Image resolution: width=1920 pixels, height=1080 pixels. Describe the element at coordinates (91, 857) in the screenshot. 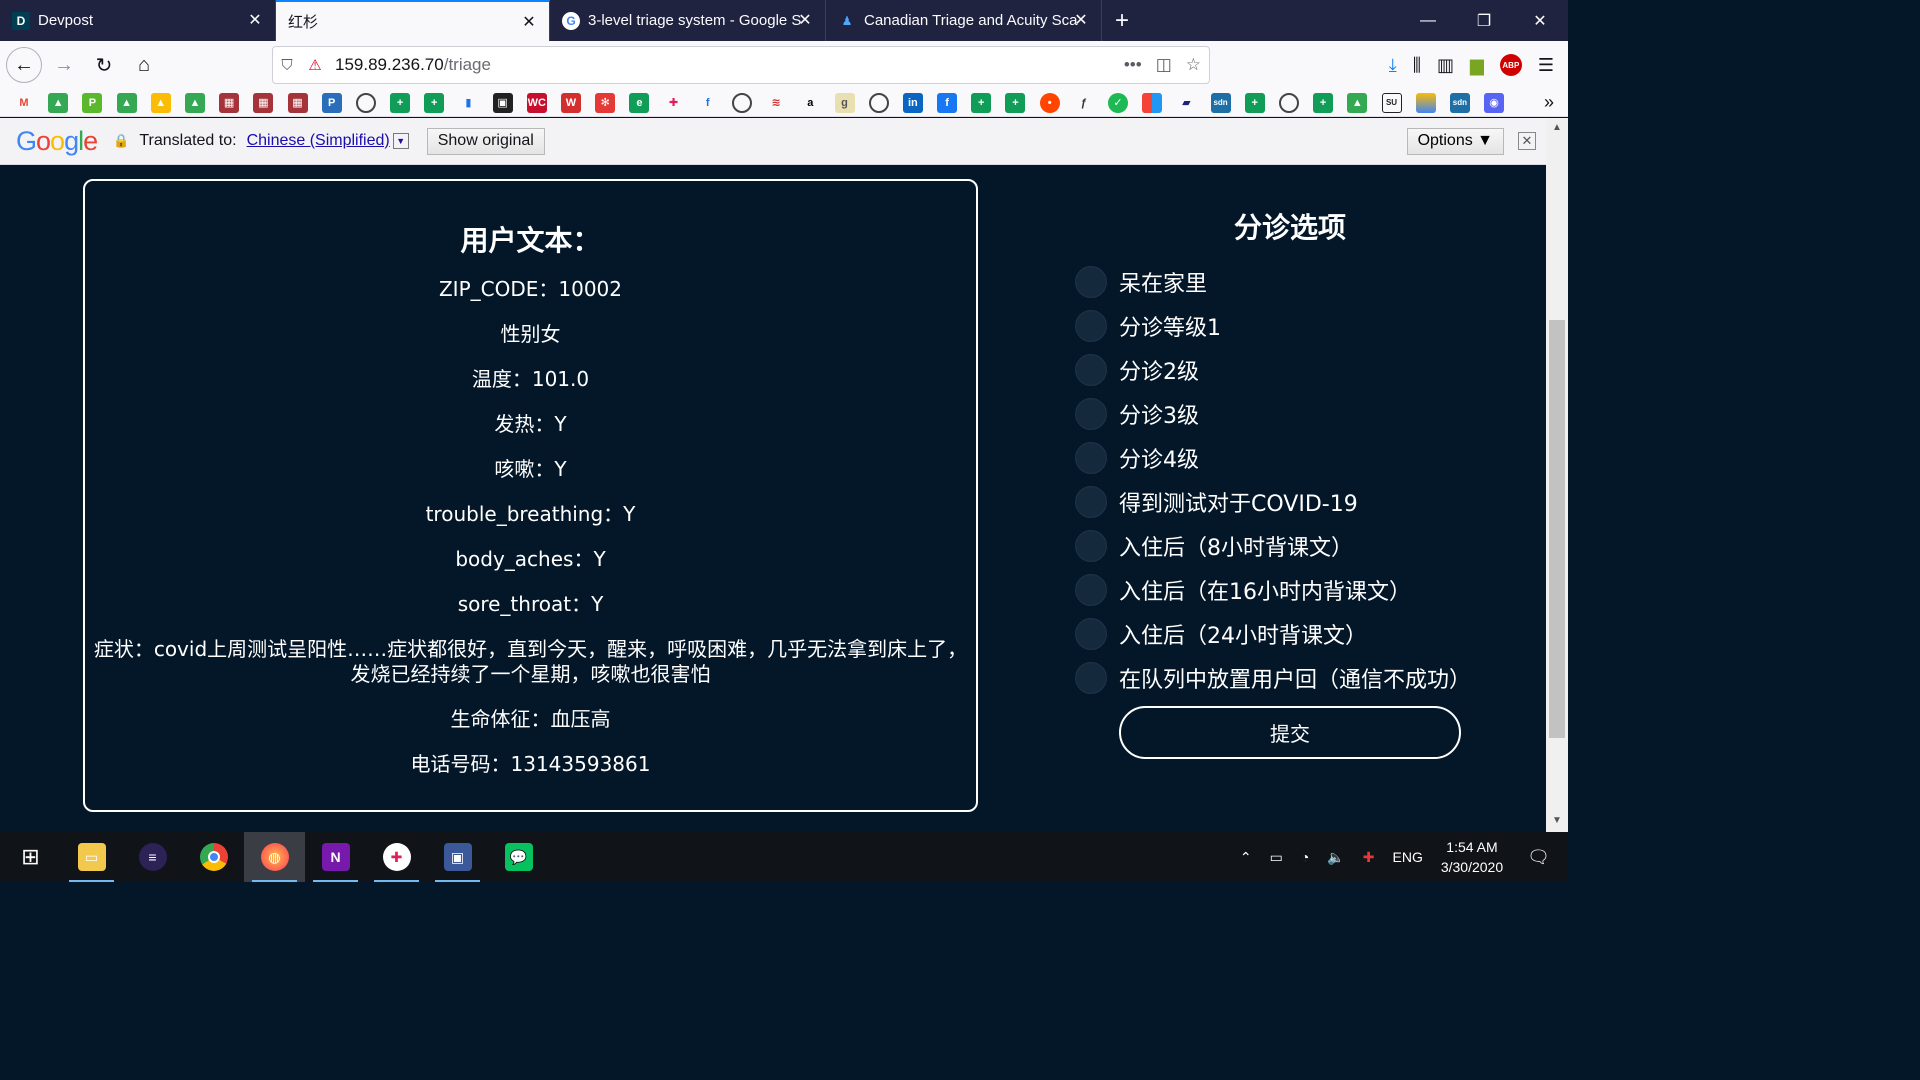

I see `taskbar-file-explorer: ▭` at that location.